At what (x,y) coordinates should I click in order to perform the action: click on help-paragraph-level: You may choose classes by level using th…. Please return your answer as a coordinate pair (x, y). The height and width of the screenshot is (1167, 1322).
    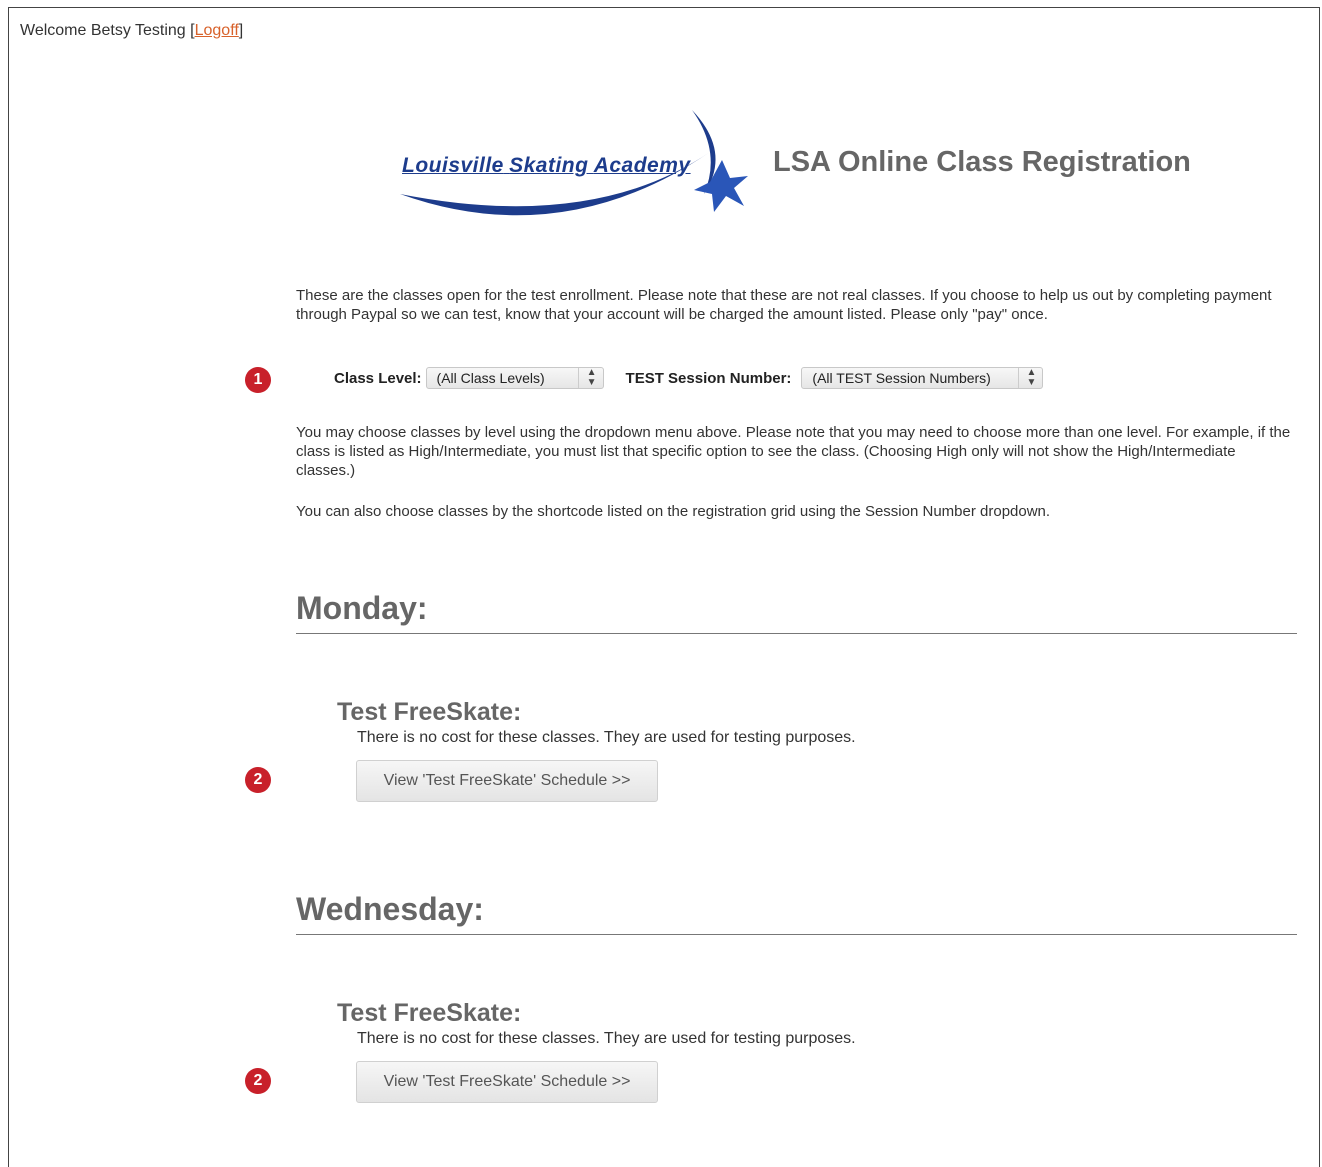
    Looking at the image, I should click on (793, 451).